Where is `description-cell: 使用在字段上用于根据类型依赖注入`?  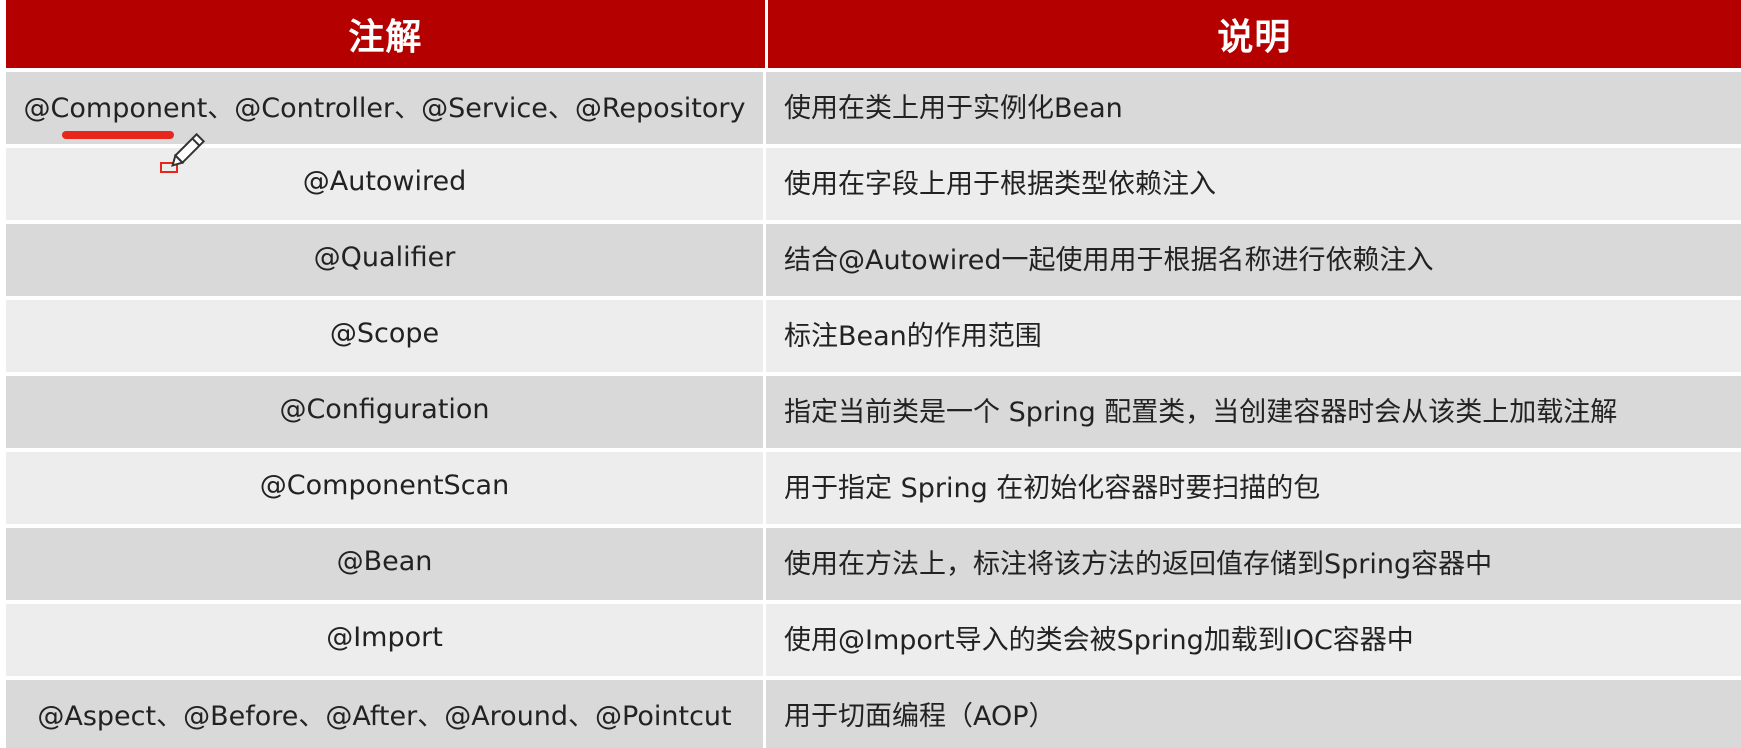
description-cell: 使用在字段上用于根据类型依赖注入 is located at coordinates (1000, 184).